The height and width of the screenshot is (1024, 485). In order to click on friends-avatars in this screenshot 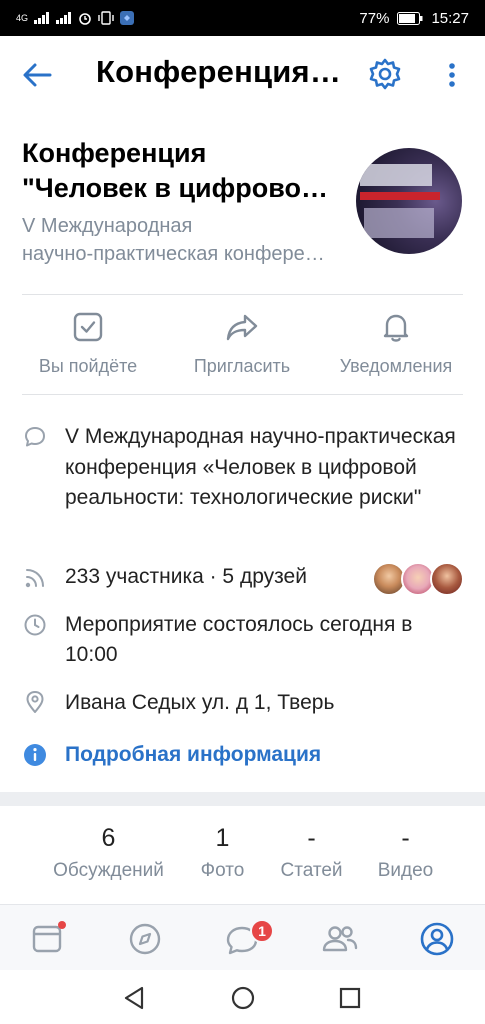, I will do `click(419, 579)`.